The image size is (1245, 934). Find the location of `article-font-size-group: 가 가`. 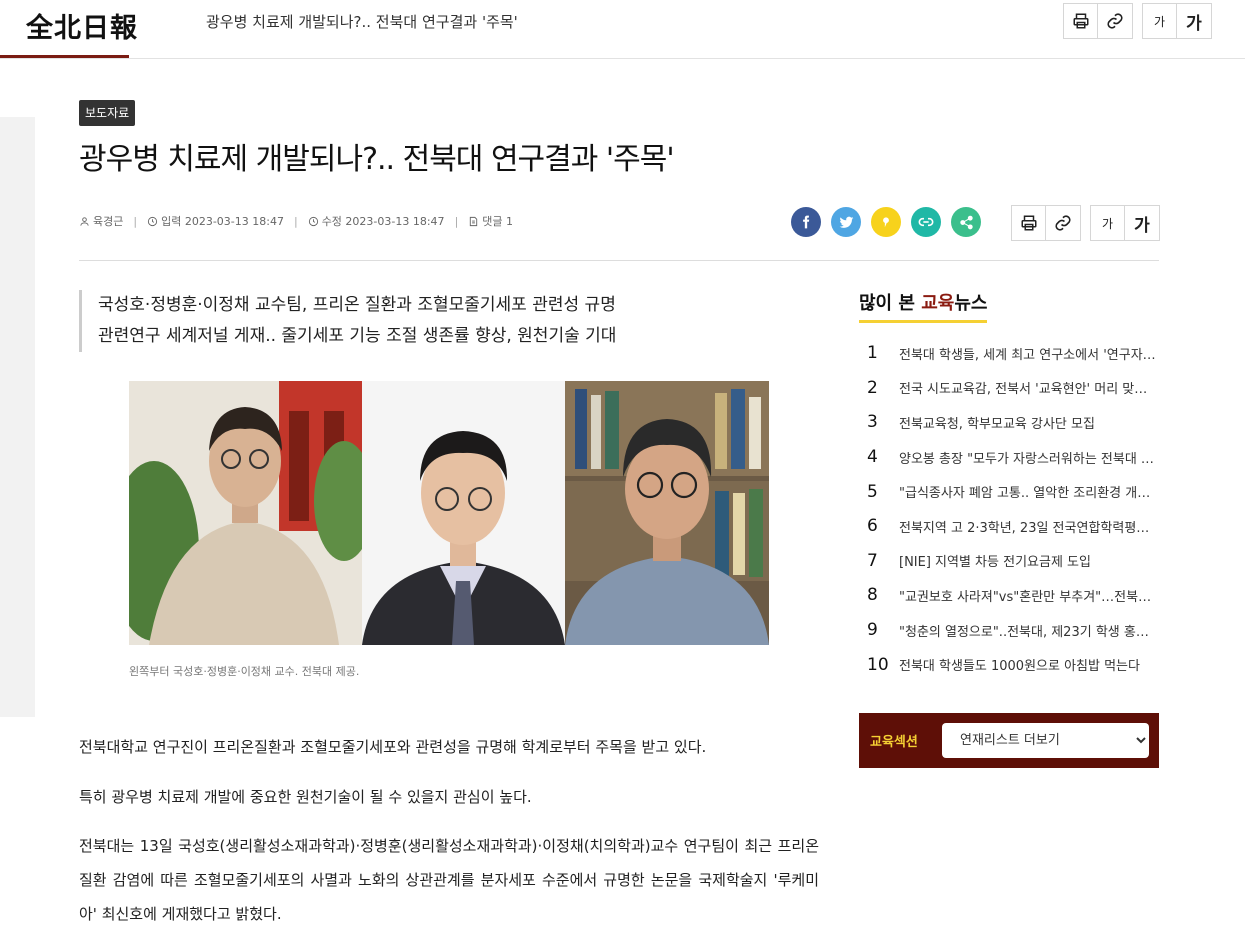

article-font-size-group: 가 가 is located at coordinates (1125, 223).